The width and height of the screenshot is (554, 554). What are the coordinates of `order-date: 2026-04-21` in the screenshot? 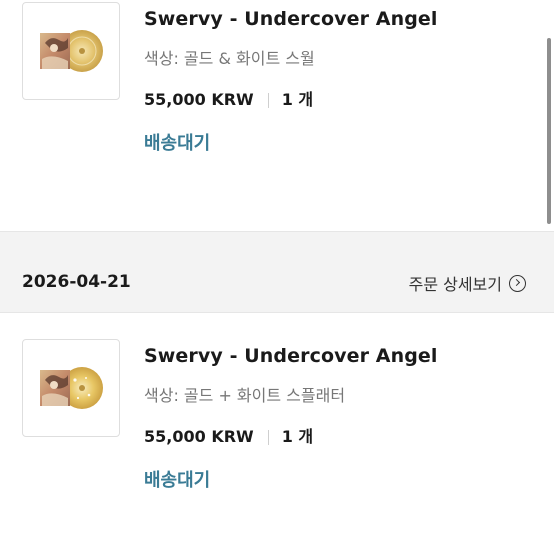 It's located at (76, 282).